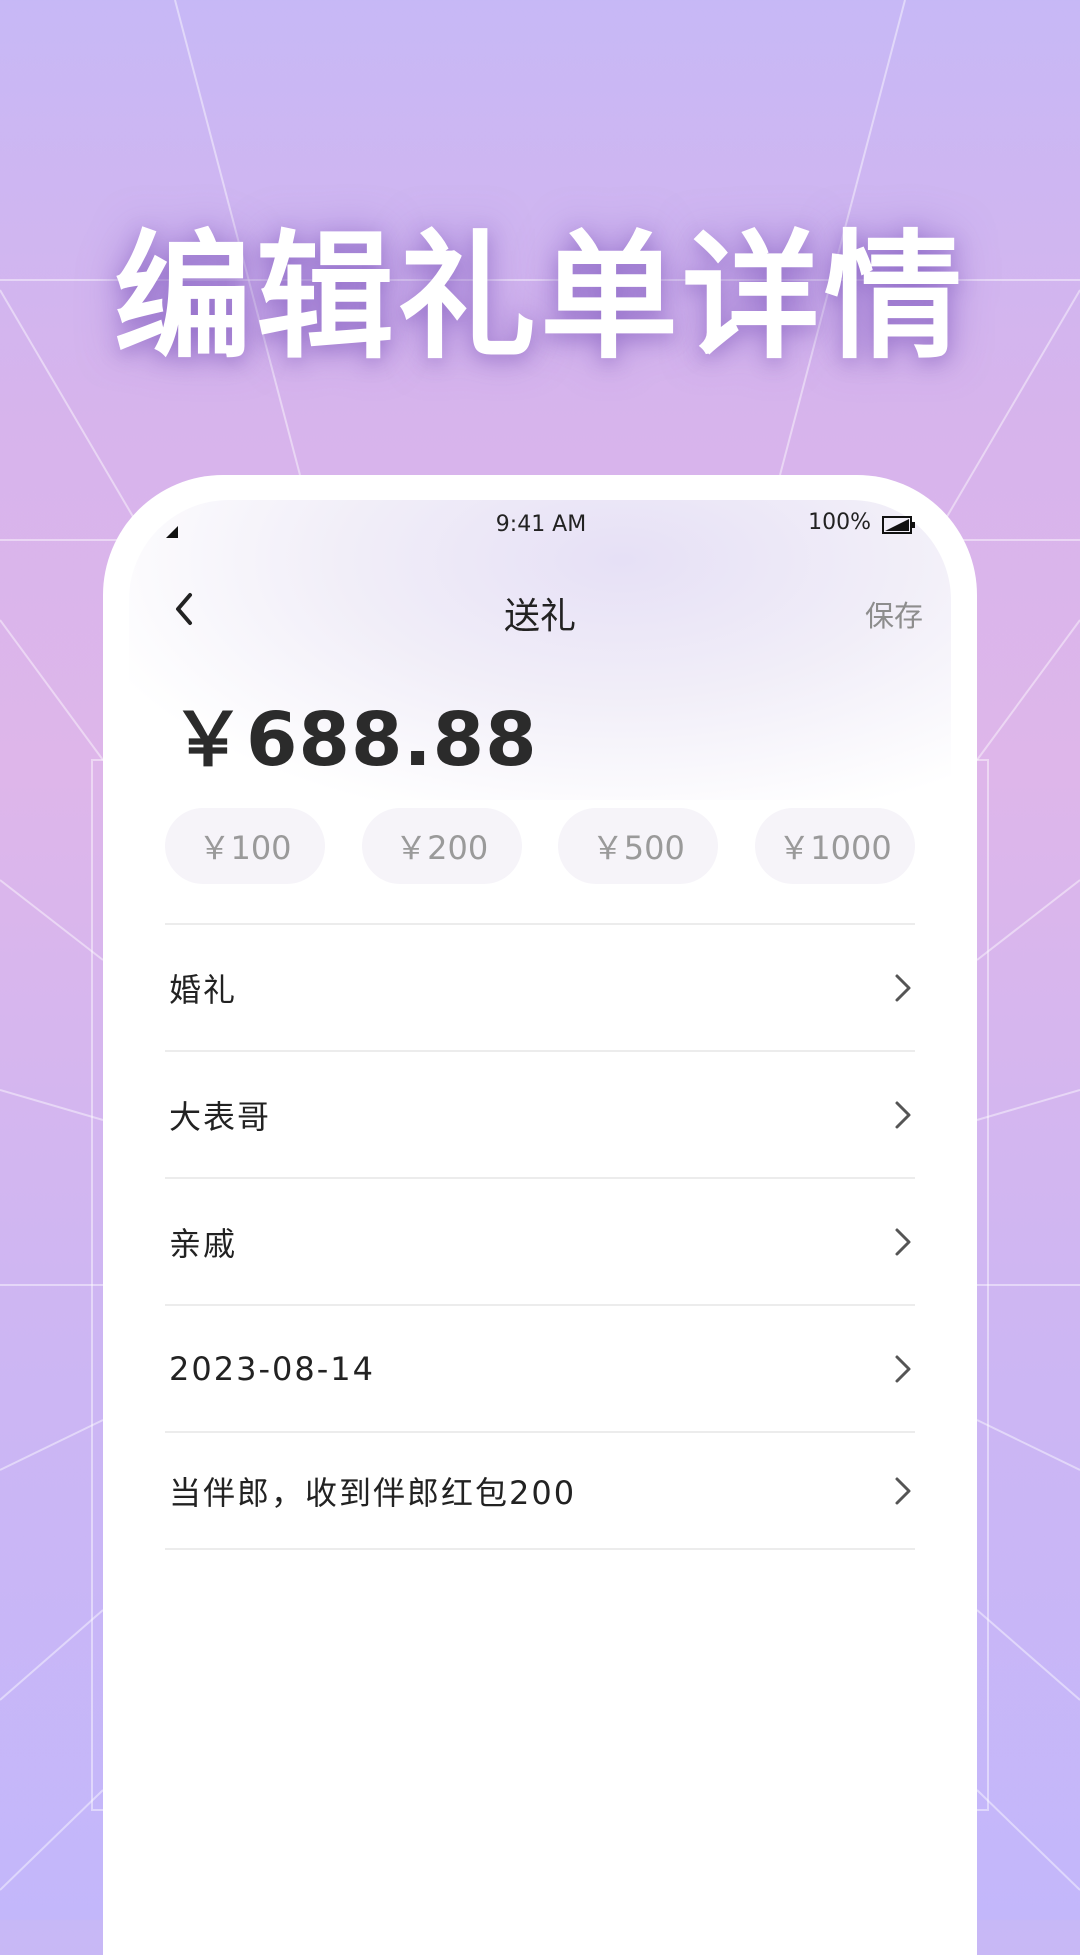 Image resolution: width=1080 pixels, height=1955 pixels. What do you see at coordinates (898, 525) in the screenshot?
I see `battery-icon` at bounding box center [898, 525].